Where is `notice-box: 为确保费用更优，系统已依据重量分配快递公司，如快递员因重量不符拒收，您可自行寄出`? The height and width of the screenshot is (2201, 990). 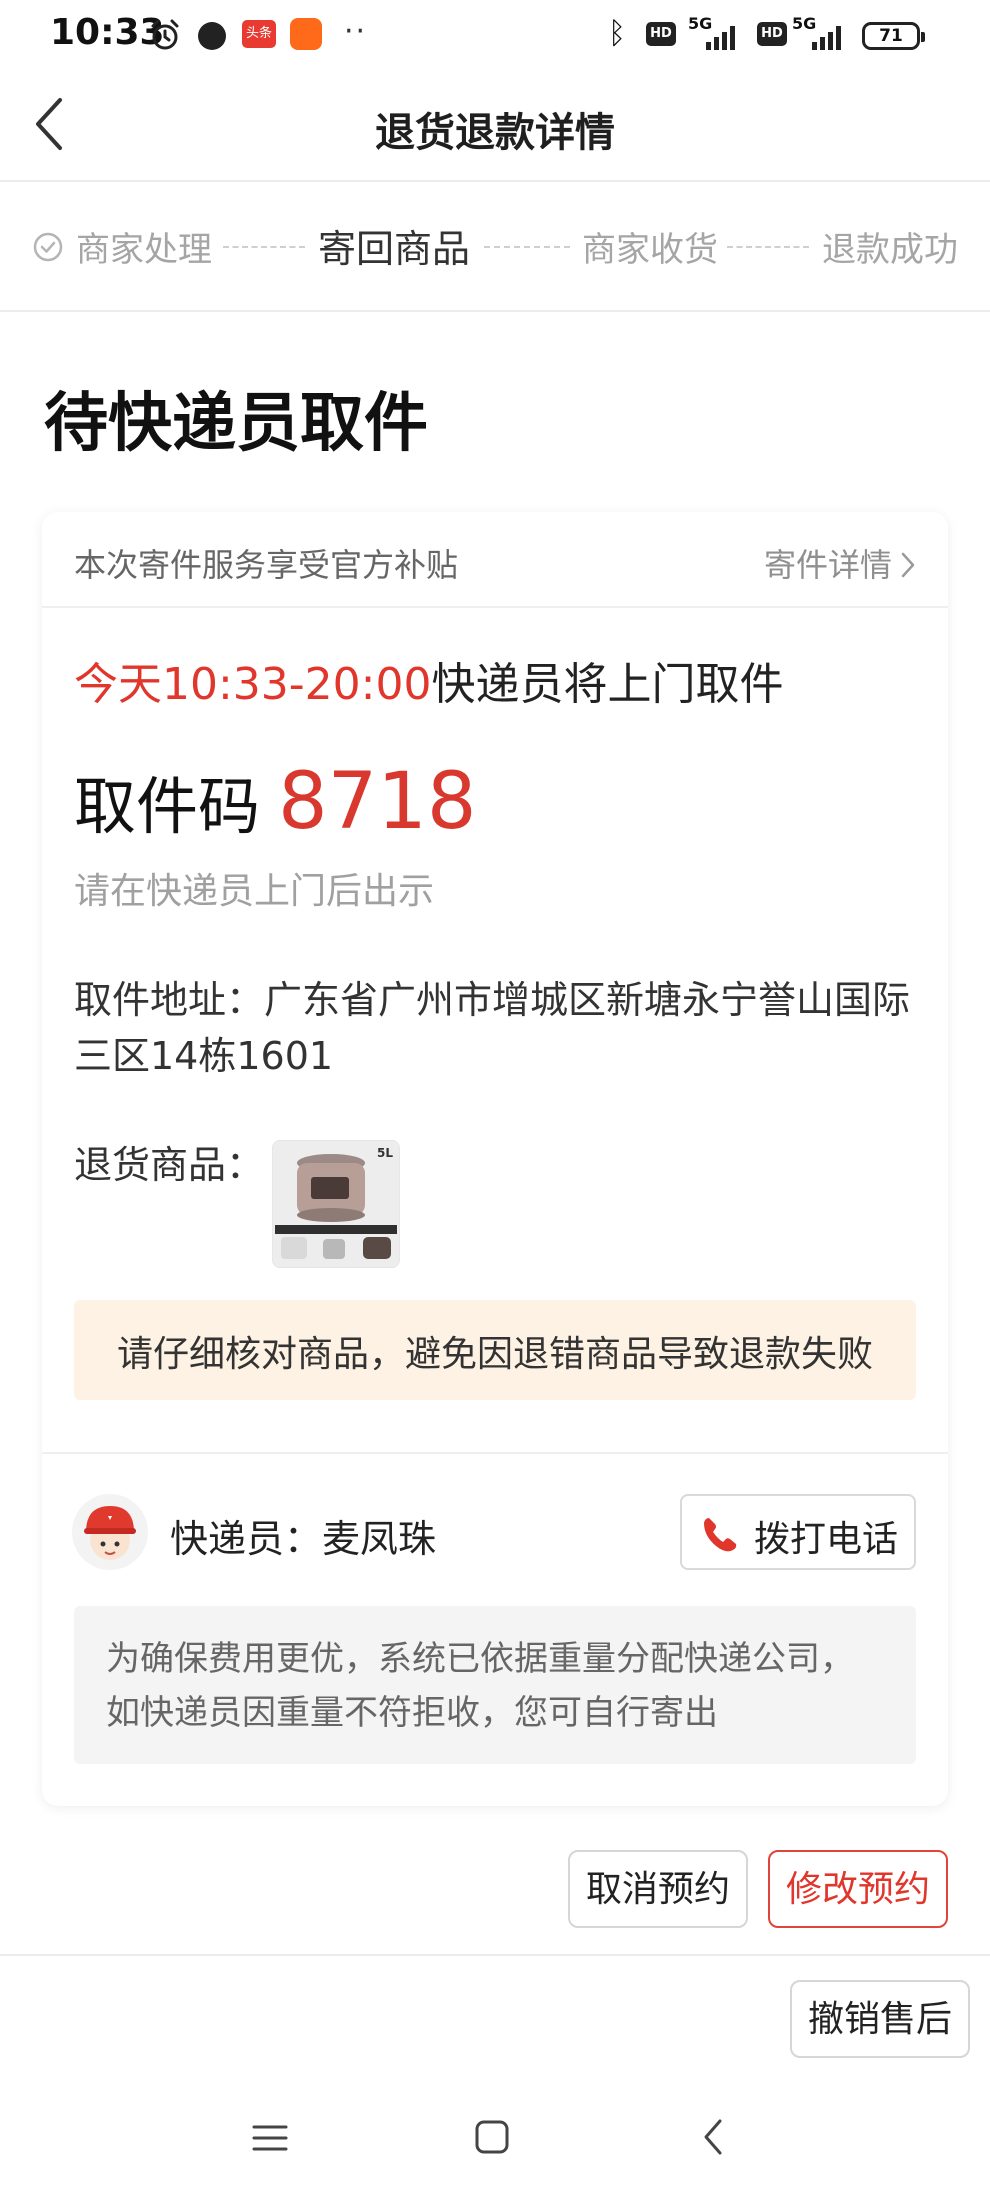 notice-box: 为确保费用更优，系统已依据重量分配快递公司，如快递员因重量不符拒收，您可自行寄出 is located at coordinates (495, 1685).